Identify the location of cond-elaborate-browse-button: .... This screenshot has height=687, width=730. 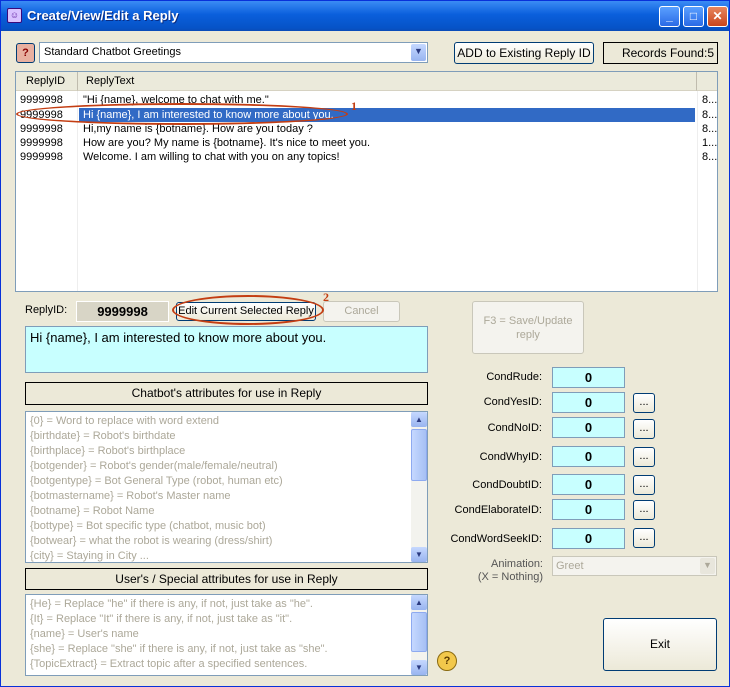
(644, 510).